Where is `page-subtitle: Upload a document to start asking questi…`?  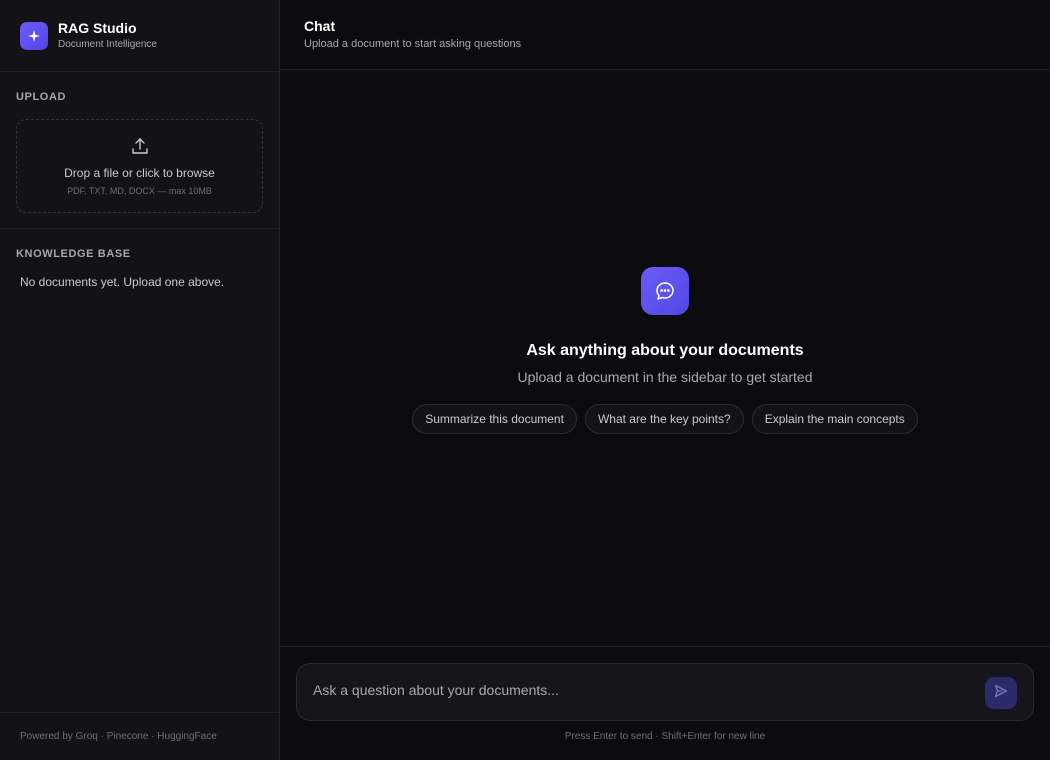
page-subtitle: Upload a document to start asking questi… is located at coordinates (413, 44).